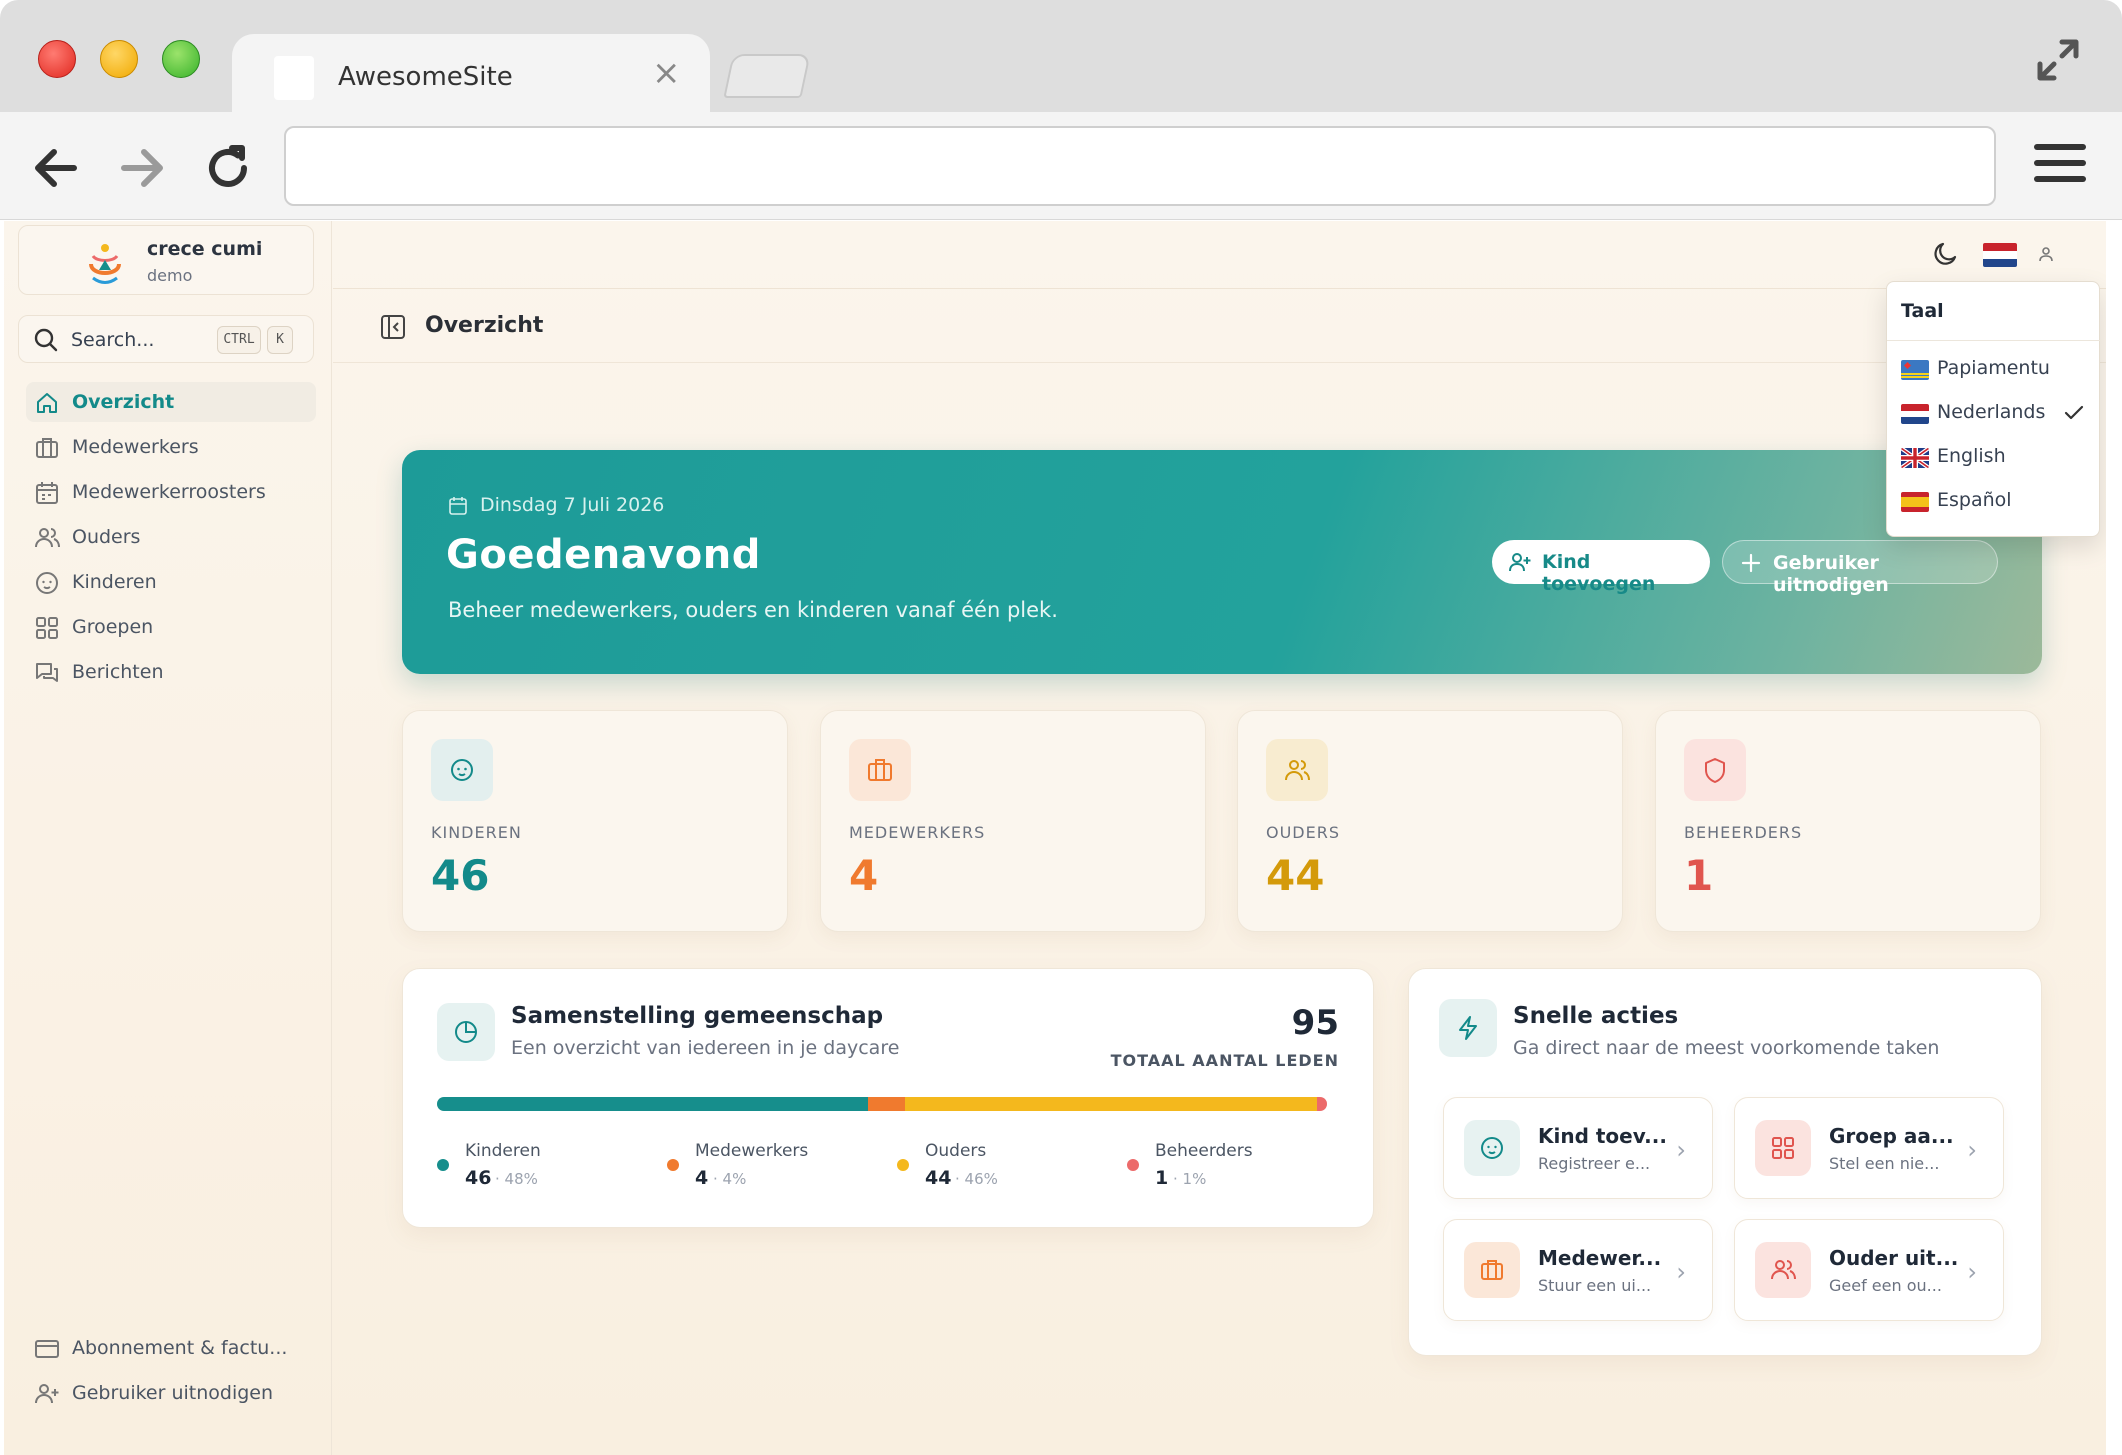  What do you see at coordinates (1751, 563) in the screenshot?
I see `plus-icon` at bounding box center [1751, 563].